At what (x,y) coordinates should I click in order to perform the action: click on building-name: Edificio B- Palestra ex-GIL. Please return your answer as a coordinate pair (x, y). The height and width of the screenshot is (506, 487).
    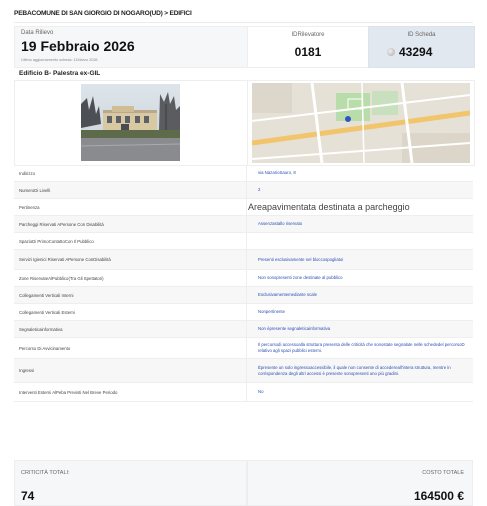
    Looking at the image, I should click on (60, 73).